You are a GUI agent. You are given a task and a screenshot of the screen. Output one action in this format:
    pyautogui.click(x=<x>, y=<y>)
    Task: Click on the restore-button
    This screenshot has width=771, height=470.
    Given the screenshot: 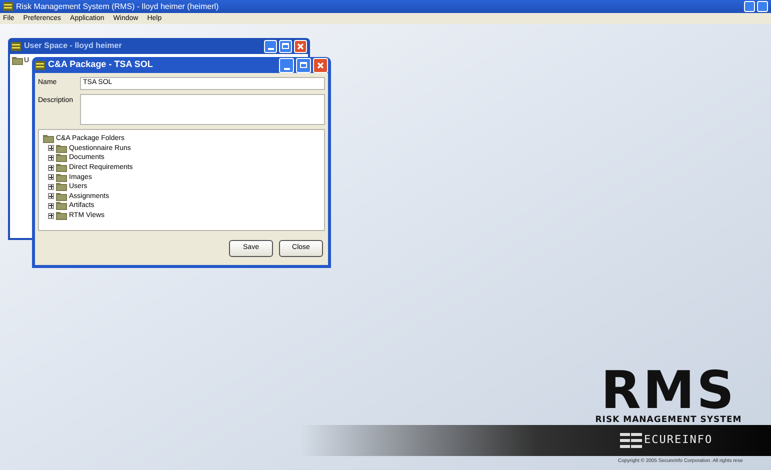 What is the action you would take?
    pyautogui.click(x=762, y=6)
    